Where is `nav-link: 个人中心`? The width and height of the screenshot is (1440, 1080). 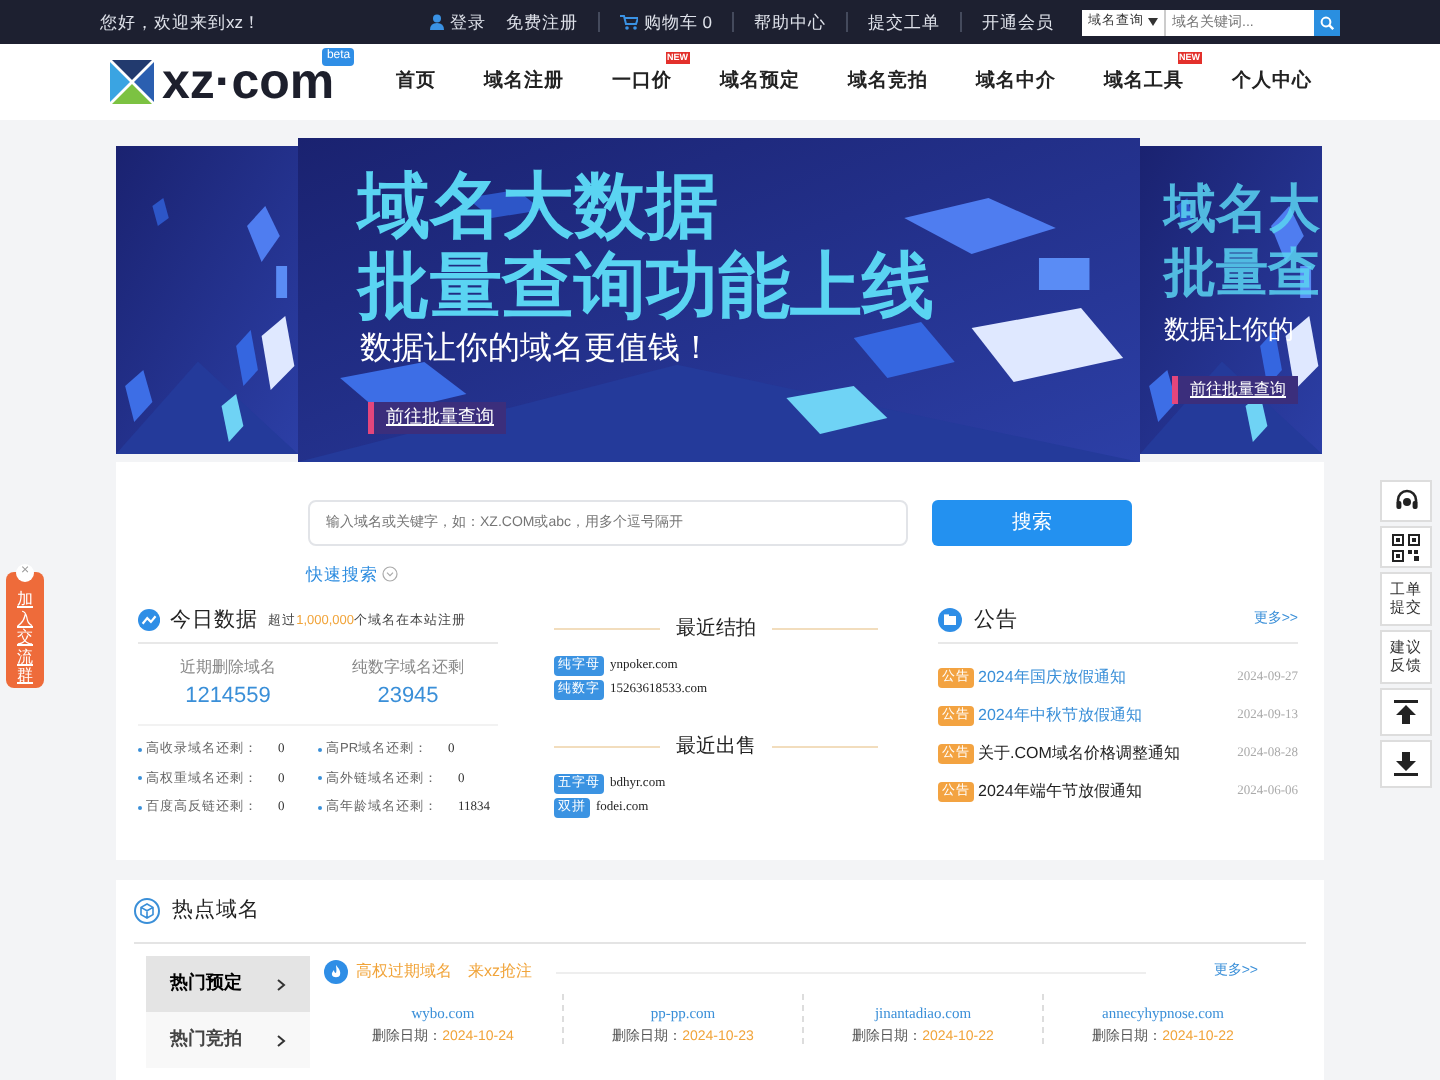
nav-link: 个人中心 is located at coordinates (1272, 80).